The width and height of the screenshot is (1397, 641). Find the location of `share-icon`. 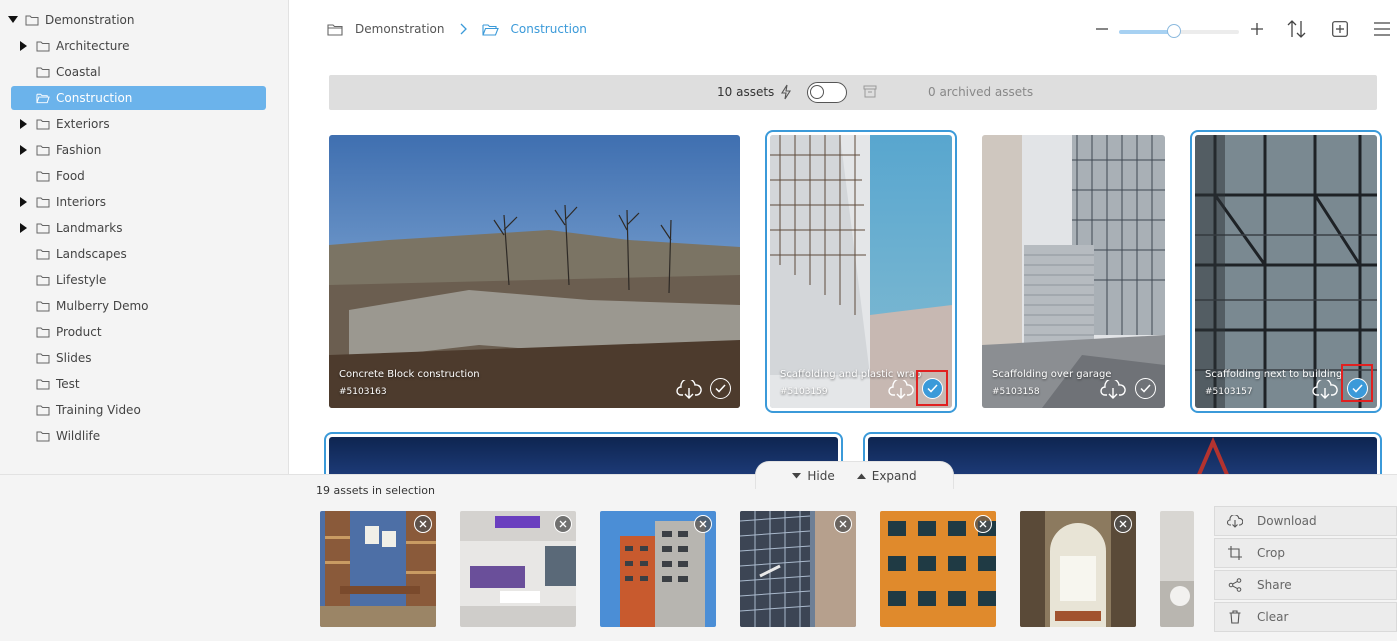

share-icon is located at coordinates (1235, 585).